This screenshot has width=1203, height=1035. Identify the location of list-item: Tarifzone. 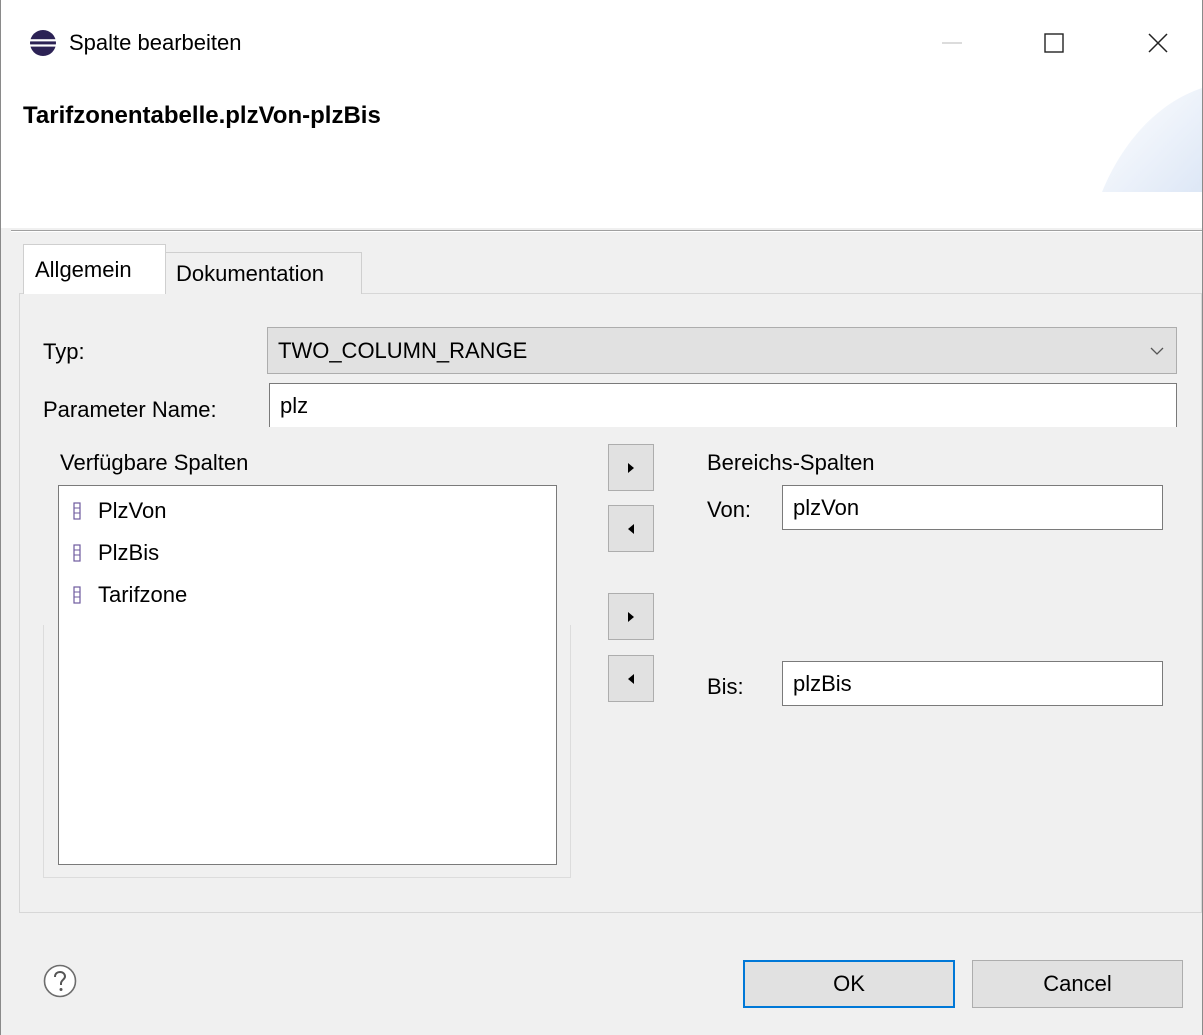
(130, 595).